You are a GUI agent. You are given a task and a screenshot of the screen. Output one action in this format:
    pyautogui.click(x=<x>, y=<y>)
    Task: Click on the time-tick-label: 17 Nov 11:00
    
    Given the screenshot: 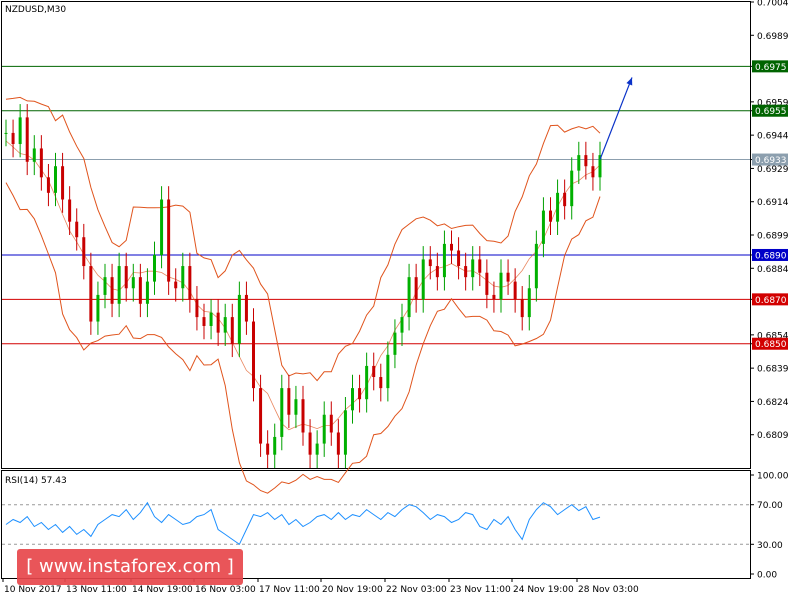 What is the action you would take?
    pyautogui.click(x=289, y=590)
    